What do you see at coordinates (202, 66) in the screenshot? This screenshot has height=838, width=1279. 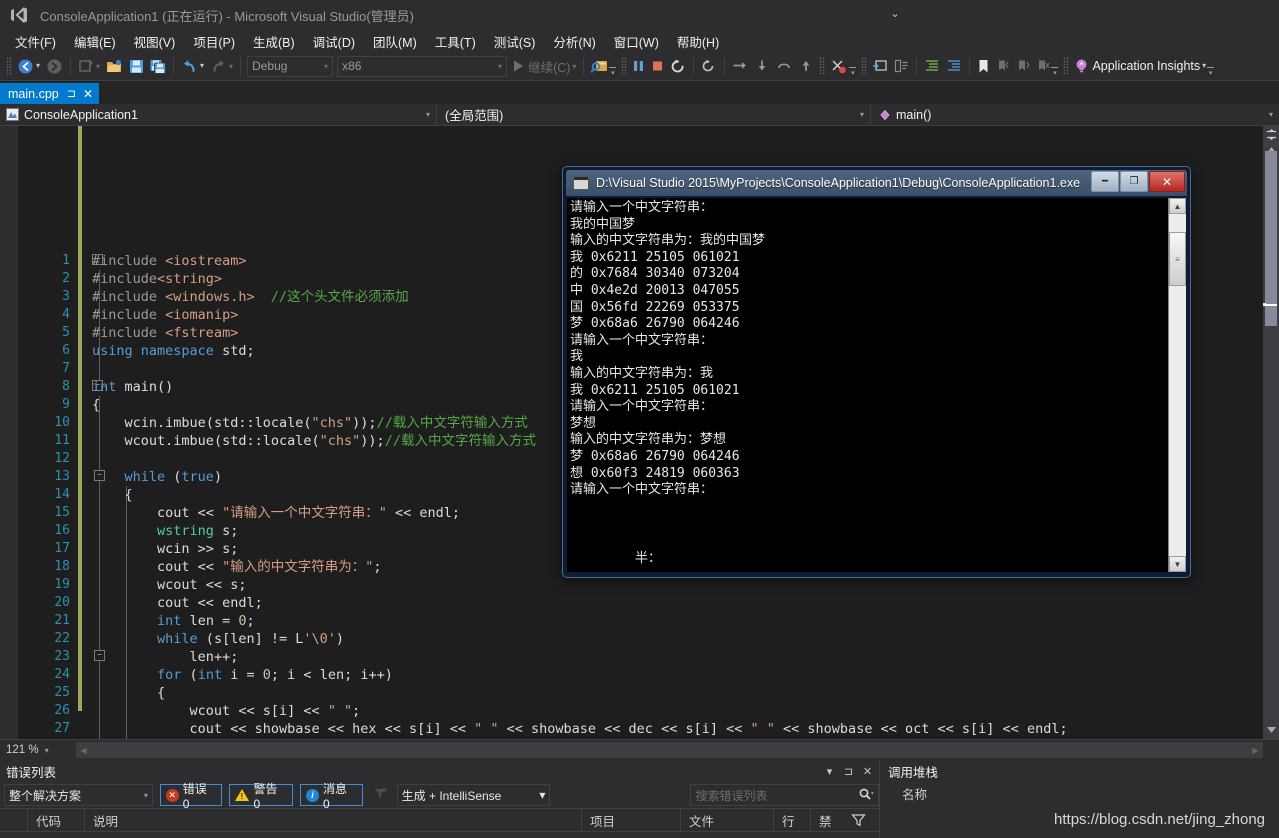 I see `undo-caret: ▾` at bounding box center [202, 66].